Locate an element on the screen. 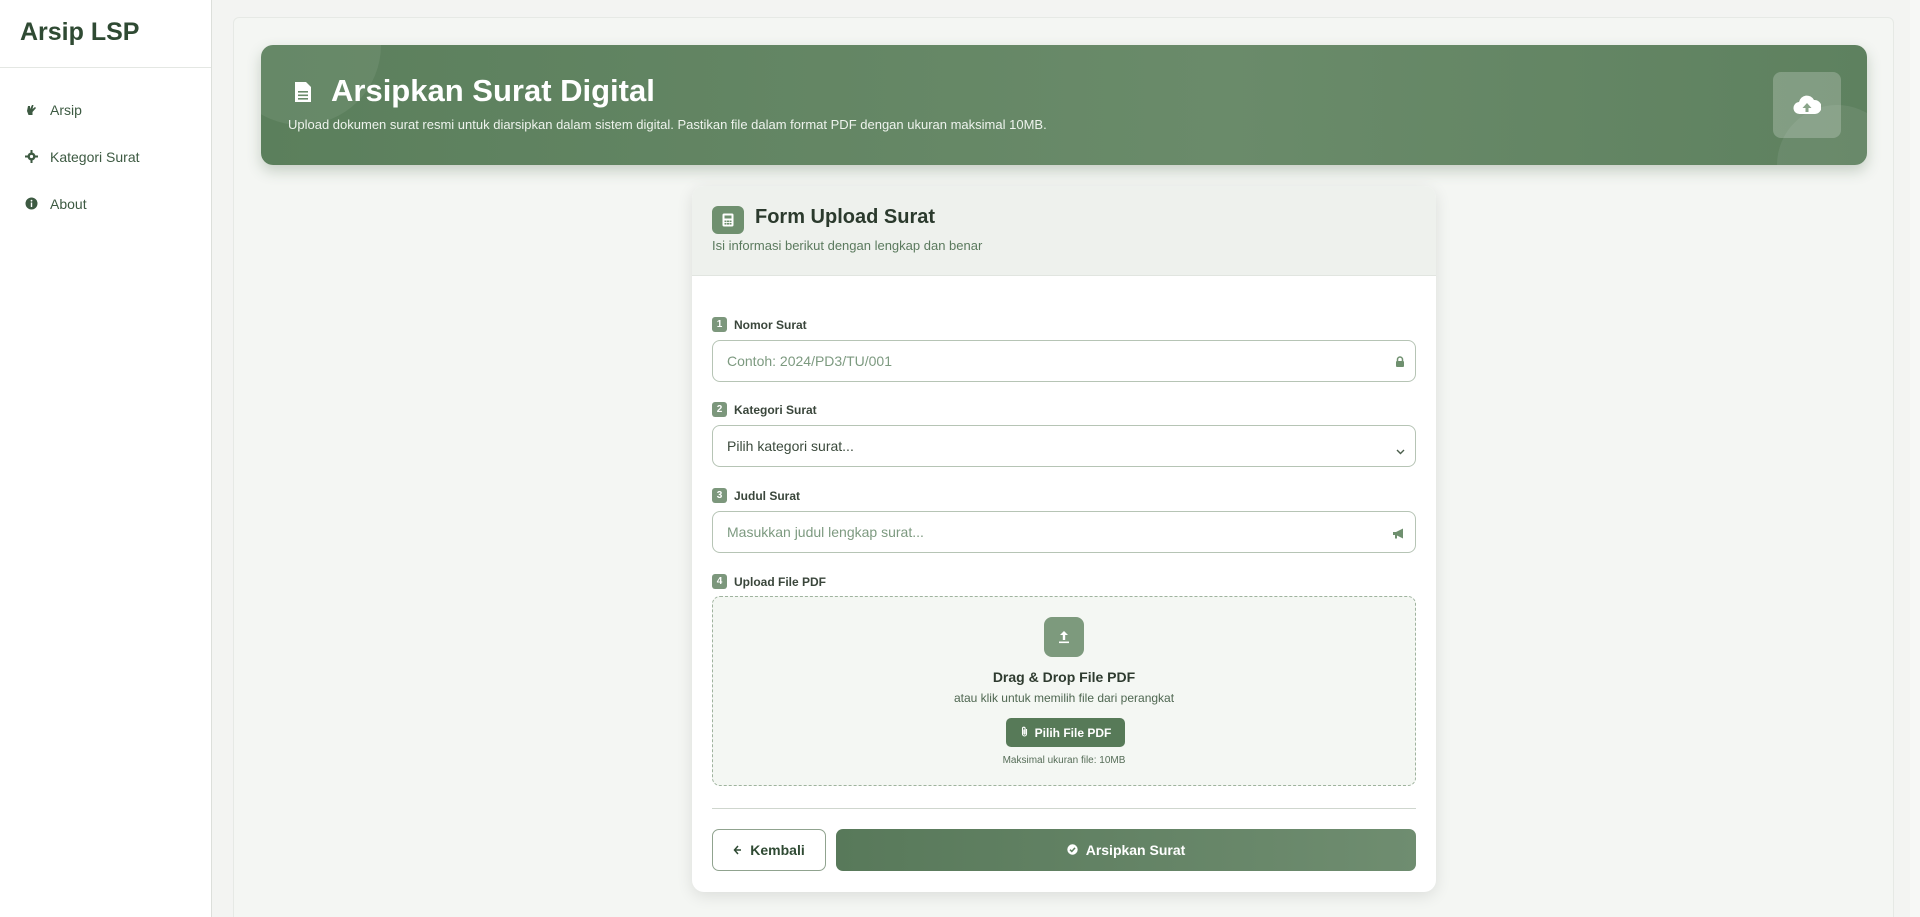 The height and width of the screenshot is (917, 1920). step-badge: 3 is located at coordinates (719, 495).